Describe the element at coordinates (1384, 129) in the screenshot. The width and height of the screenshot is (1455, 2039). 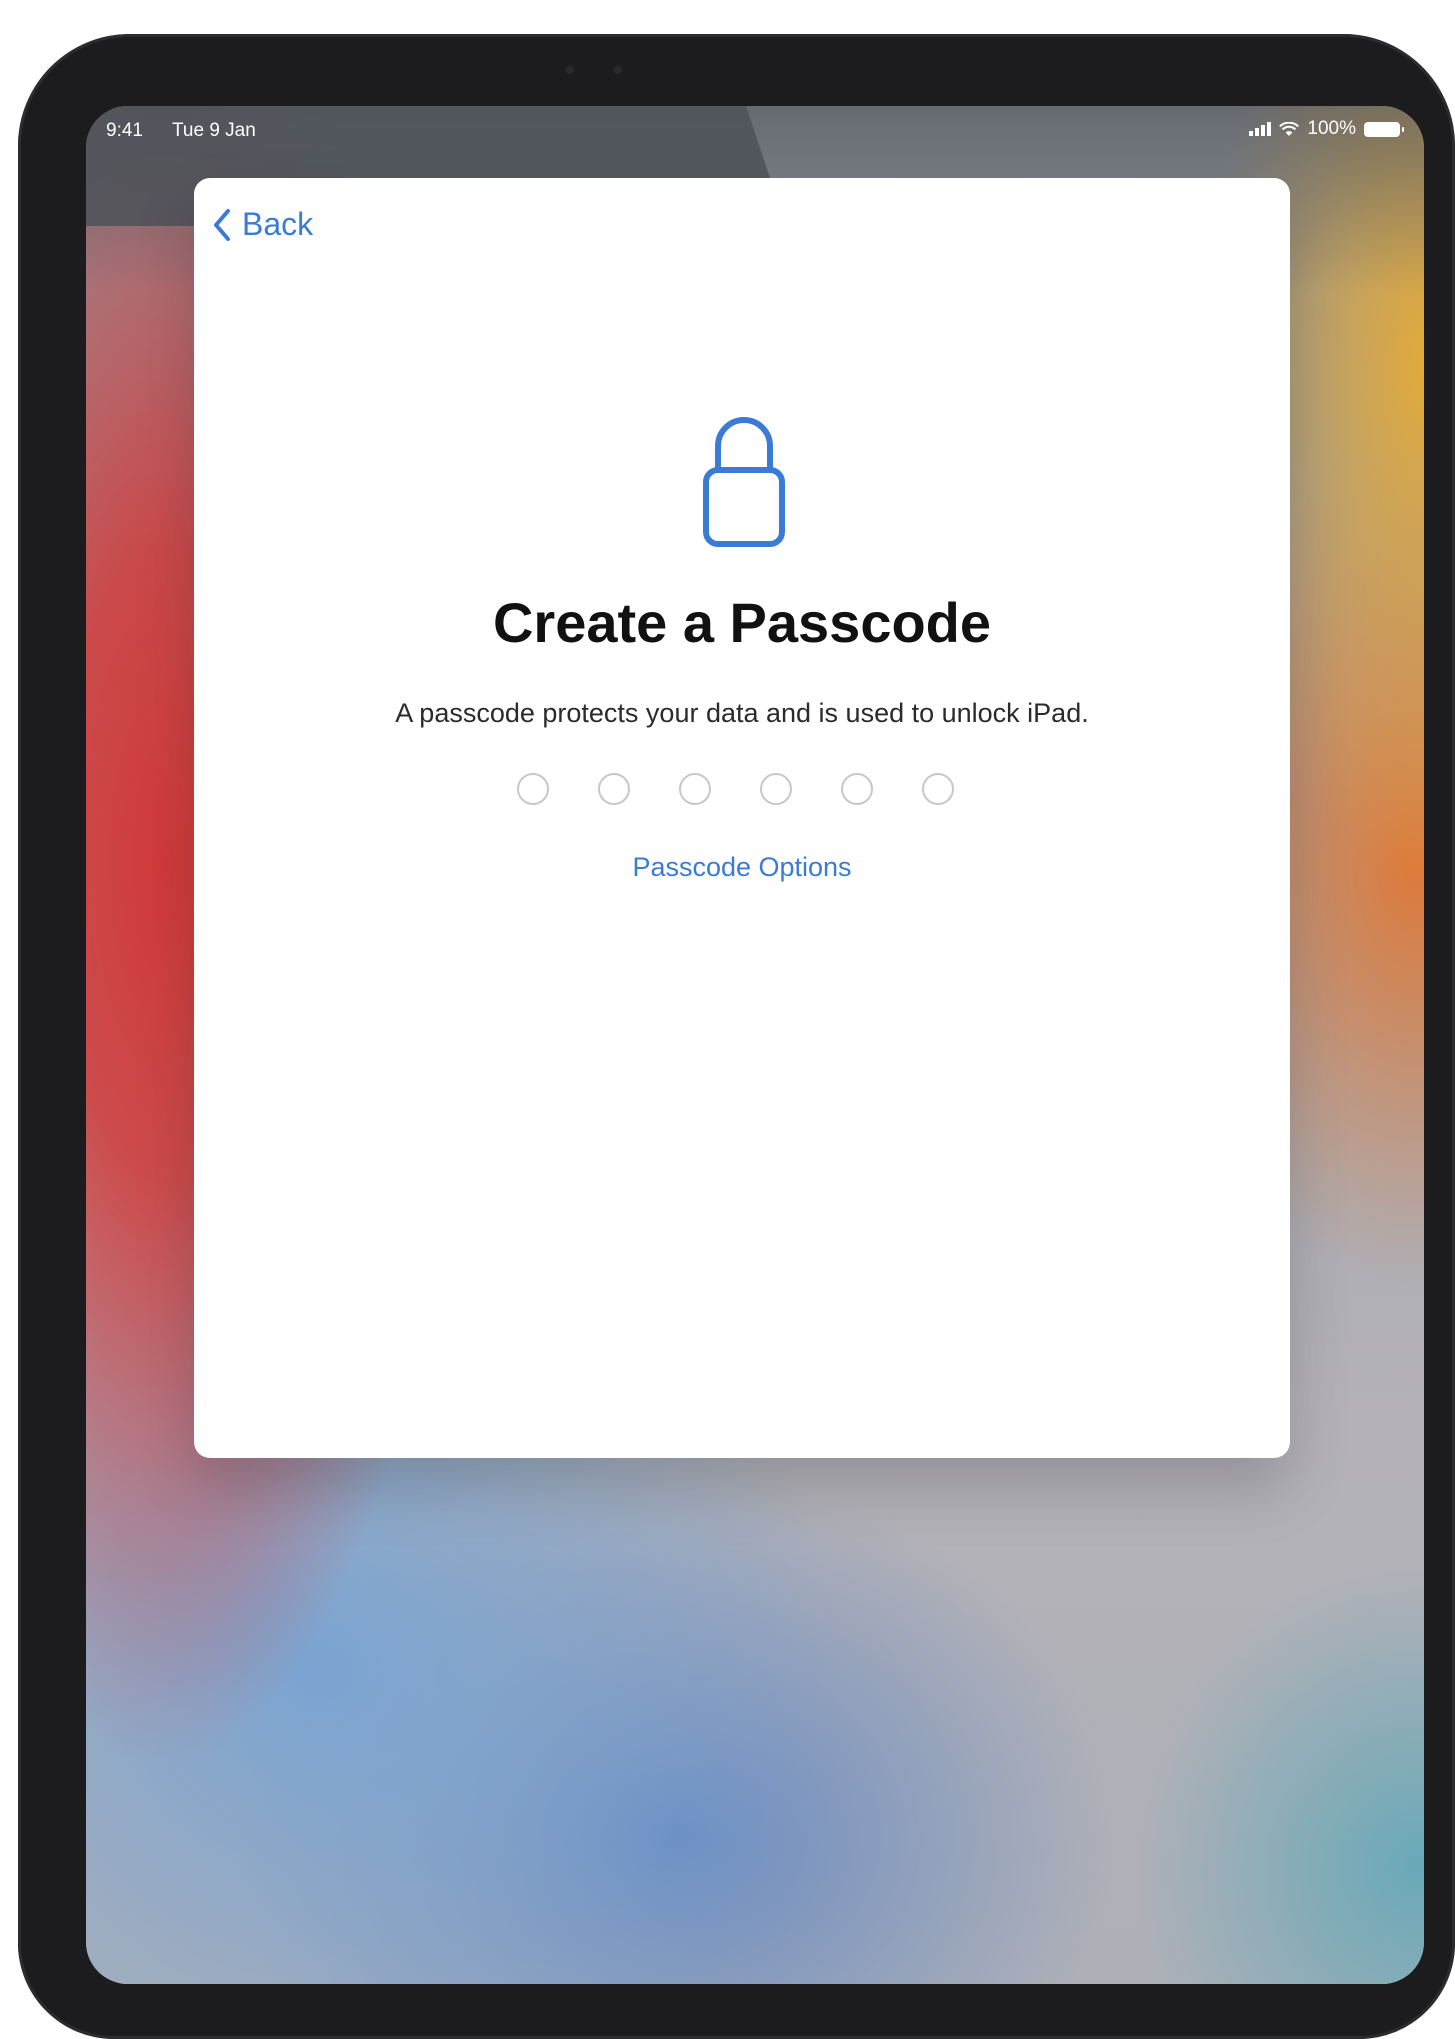
I see `battery-icon` at that location.